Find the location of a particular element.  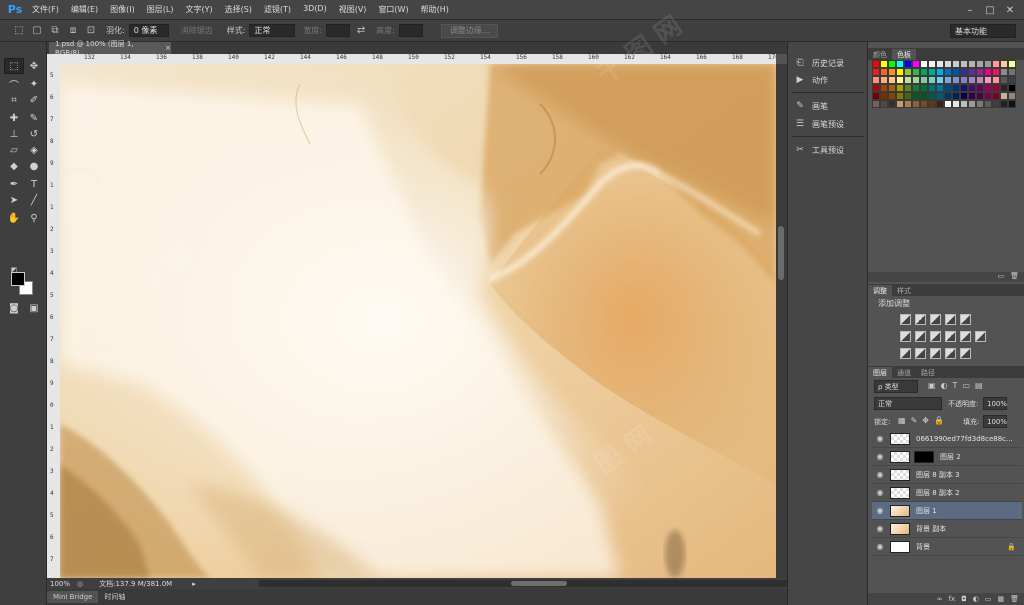

menu-item: 窗口(W) is located at coordinates (393, 9).